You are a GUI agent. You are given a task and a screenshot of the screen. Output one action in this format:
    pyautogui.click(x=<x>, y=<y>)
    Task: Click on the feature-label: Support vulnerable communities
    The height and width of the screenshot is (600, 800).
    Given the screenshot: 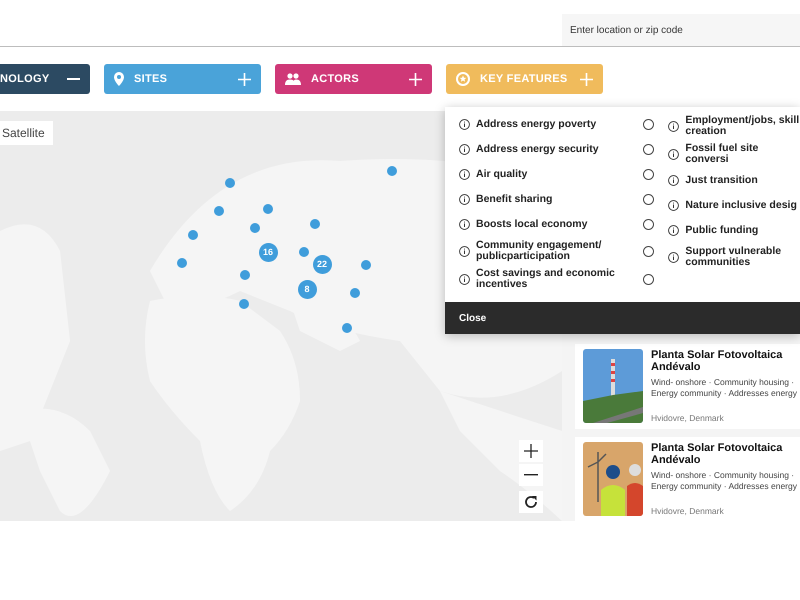 What is the action you would take?
    pyautogui.click(x=733, y=257)
    